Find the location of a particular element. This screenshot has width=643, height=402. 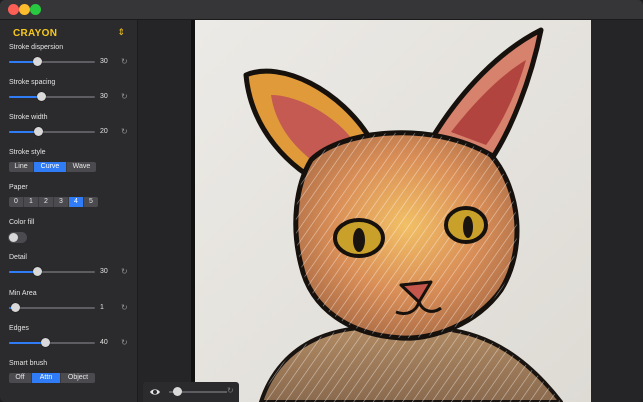

minimize-window-button is located at coordinates (24, 9).